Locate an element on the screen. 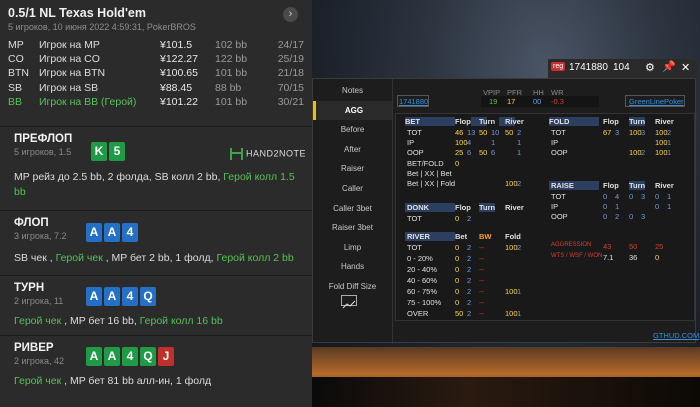 The width and height of the screenshot is (700, 407). line-chart-icon is located at coordinates (349, 302).